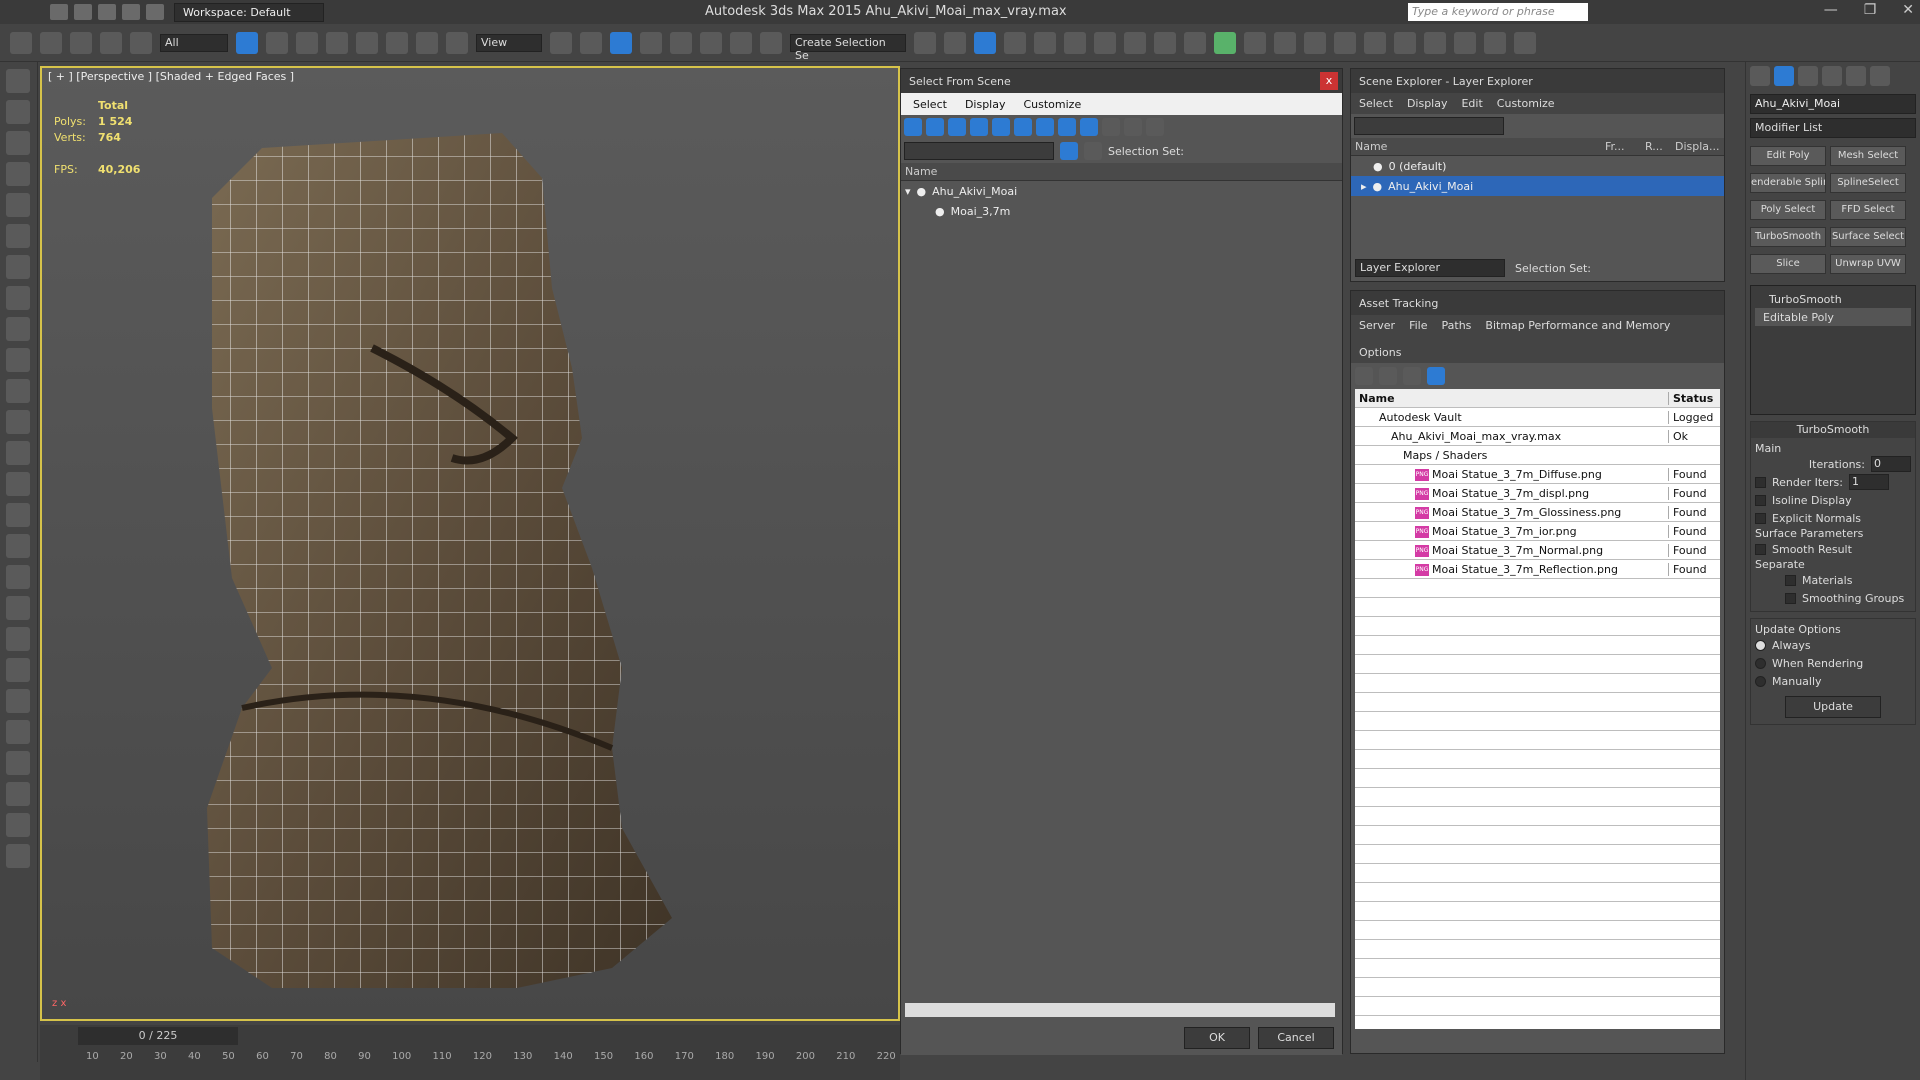  I want to click on globe-icon, so click(18, 639).